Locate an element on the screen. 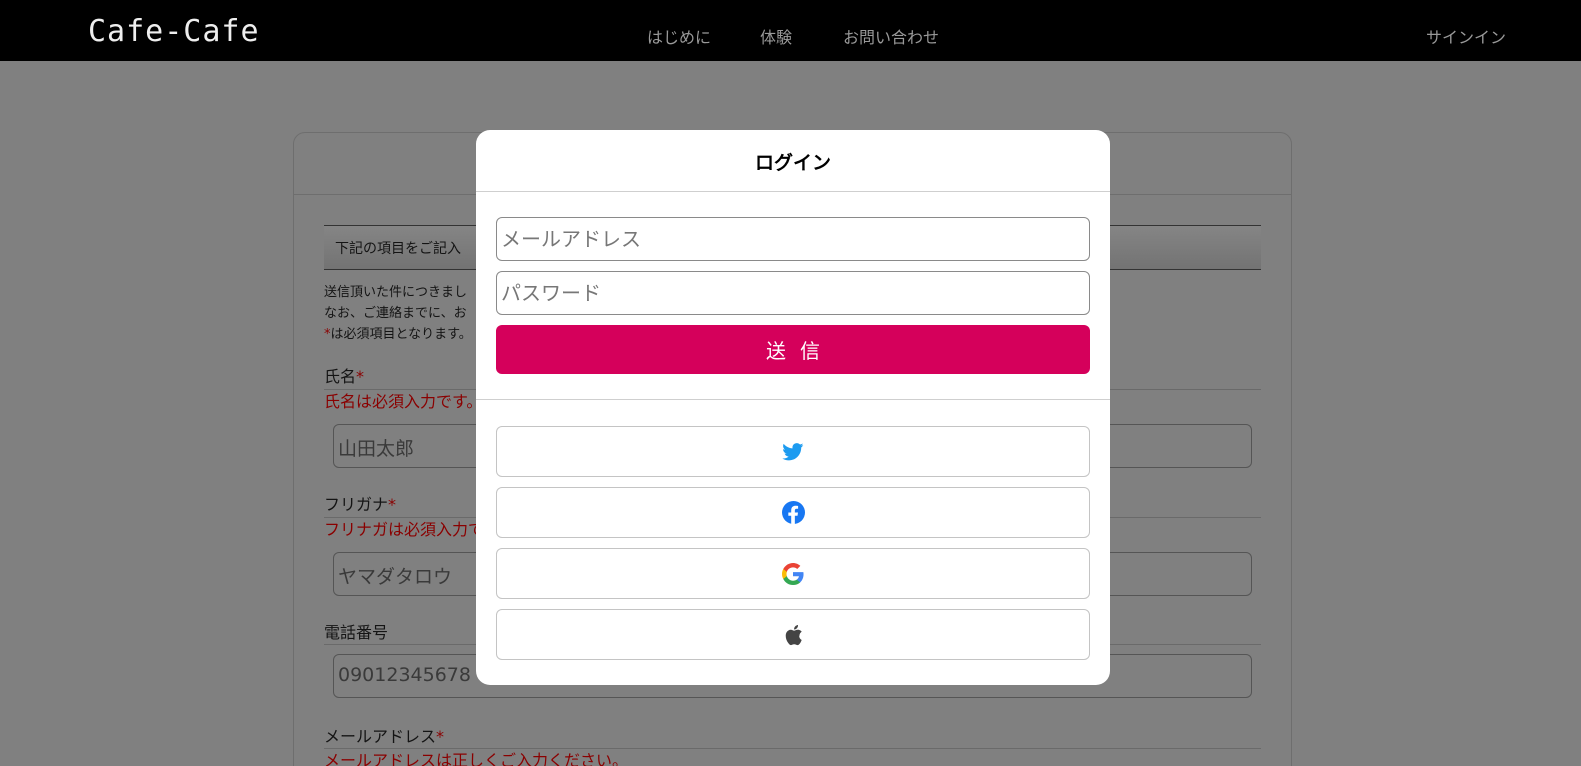 The height and width of the screenshot is (766, 1581). description-line: 送信頂いた件につきまし is located at coordinates (396, 292).